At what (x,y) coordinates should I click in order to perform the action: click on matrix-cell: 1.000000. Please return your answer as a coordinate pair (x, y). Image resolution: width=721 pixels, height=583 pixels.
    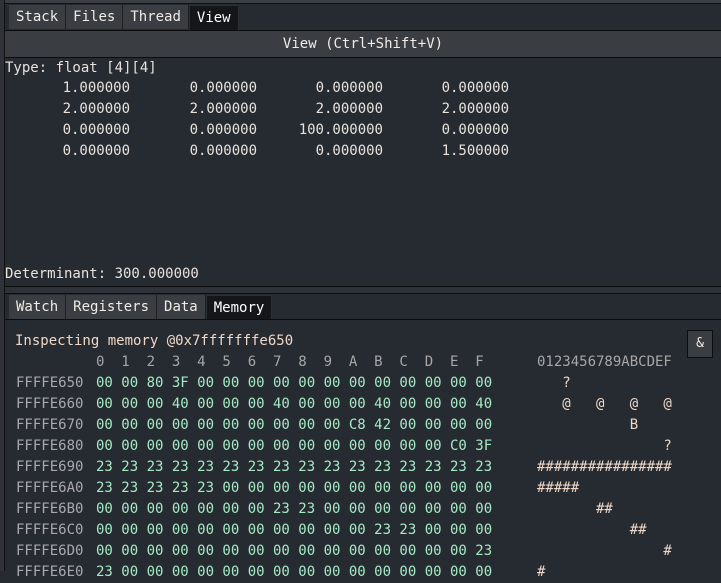
    Looking at the image, I should click on (96, 88).